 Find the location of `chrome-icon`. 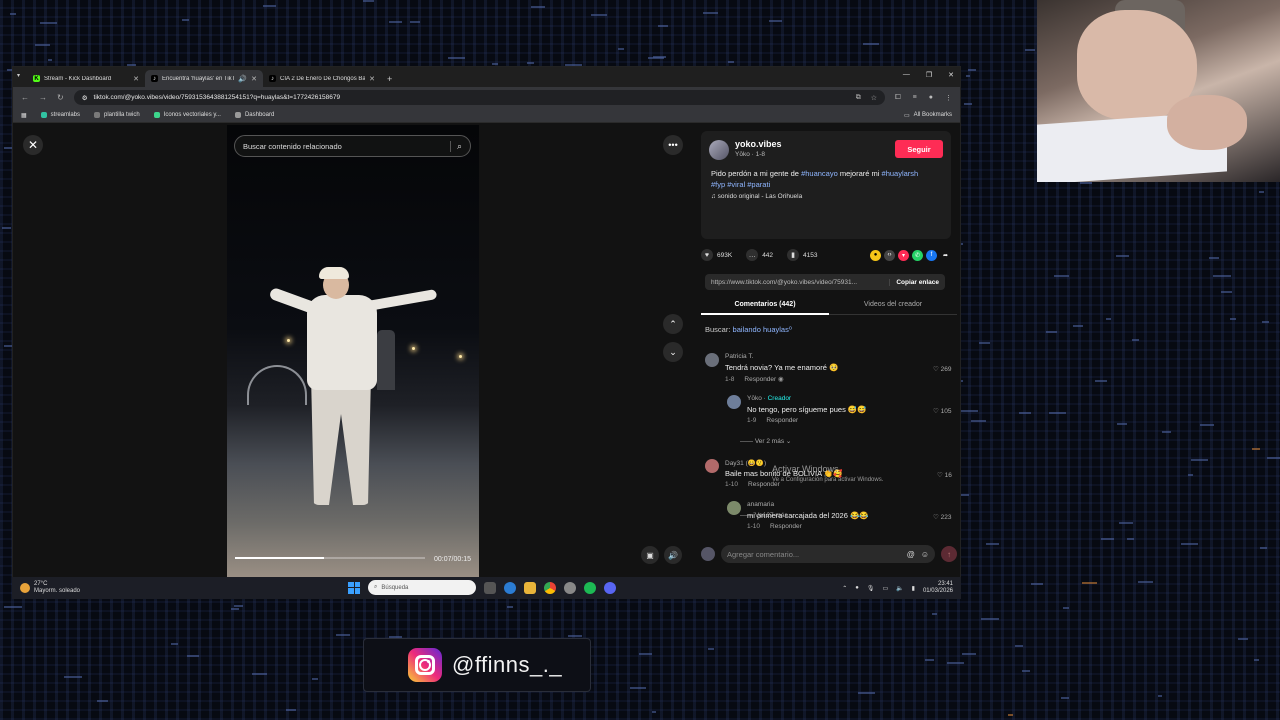

chrome-icon is located at coordinates (550, 587).